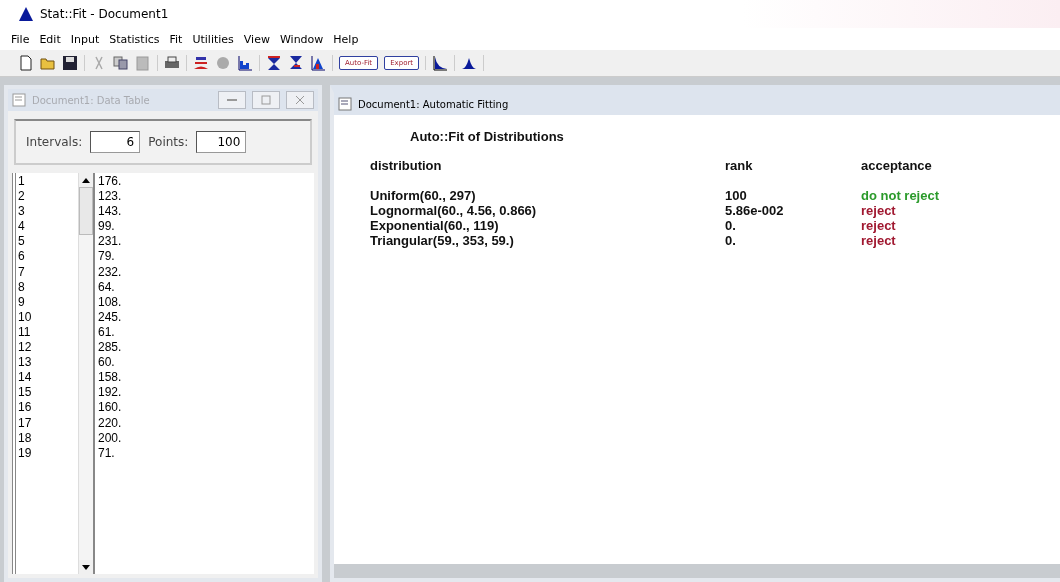 The width and height of the screenshot is (1060, 582). I want to click on minimize-icon, so click(232, 100).